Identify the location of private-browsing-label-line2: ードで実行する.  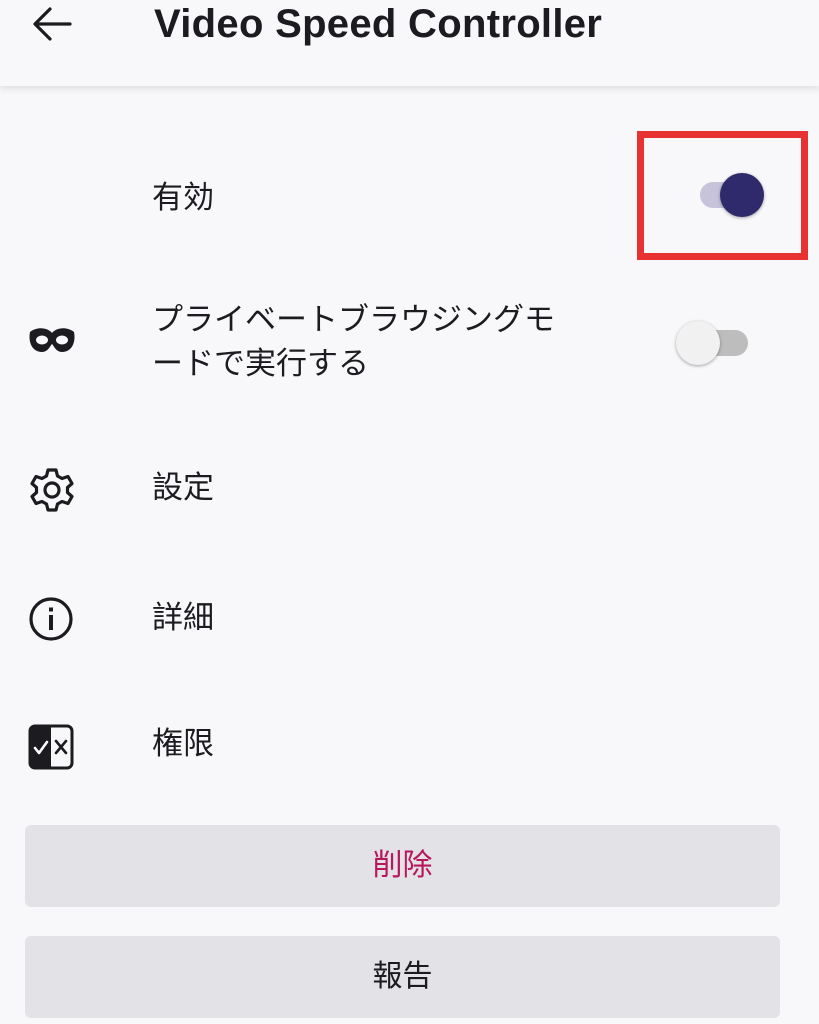
(260, 364).